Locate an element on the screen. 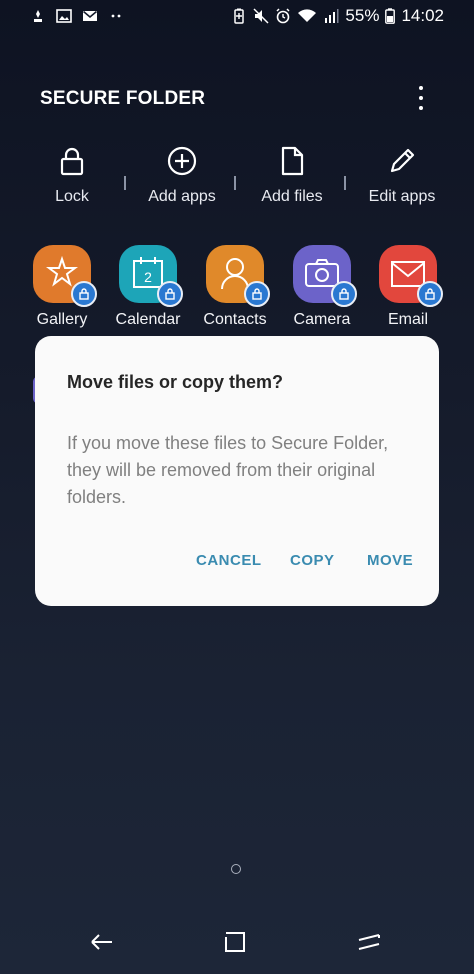  calendar-icon: 2 is located at coordinates (151, 276).